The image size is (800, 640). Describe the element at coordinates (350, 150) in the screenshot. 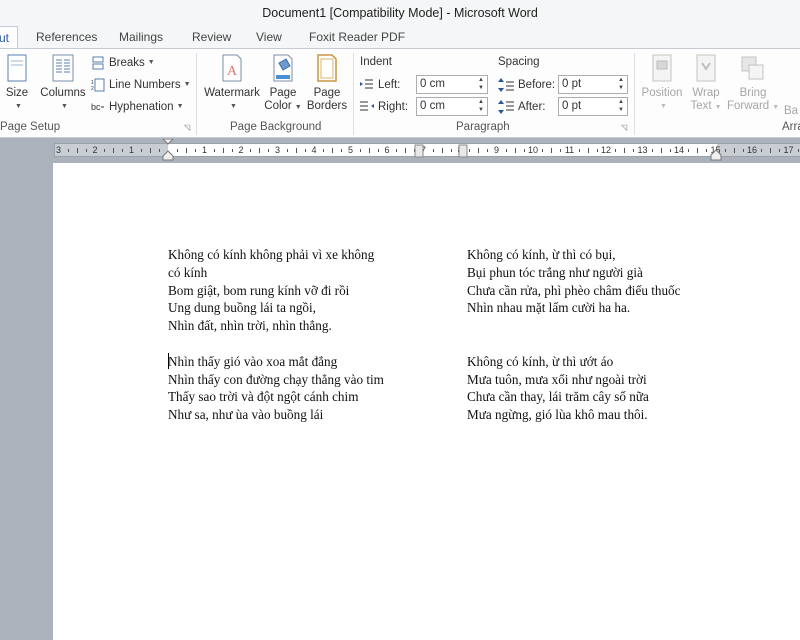

I see `ruler-number: 5` at that location.